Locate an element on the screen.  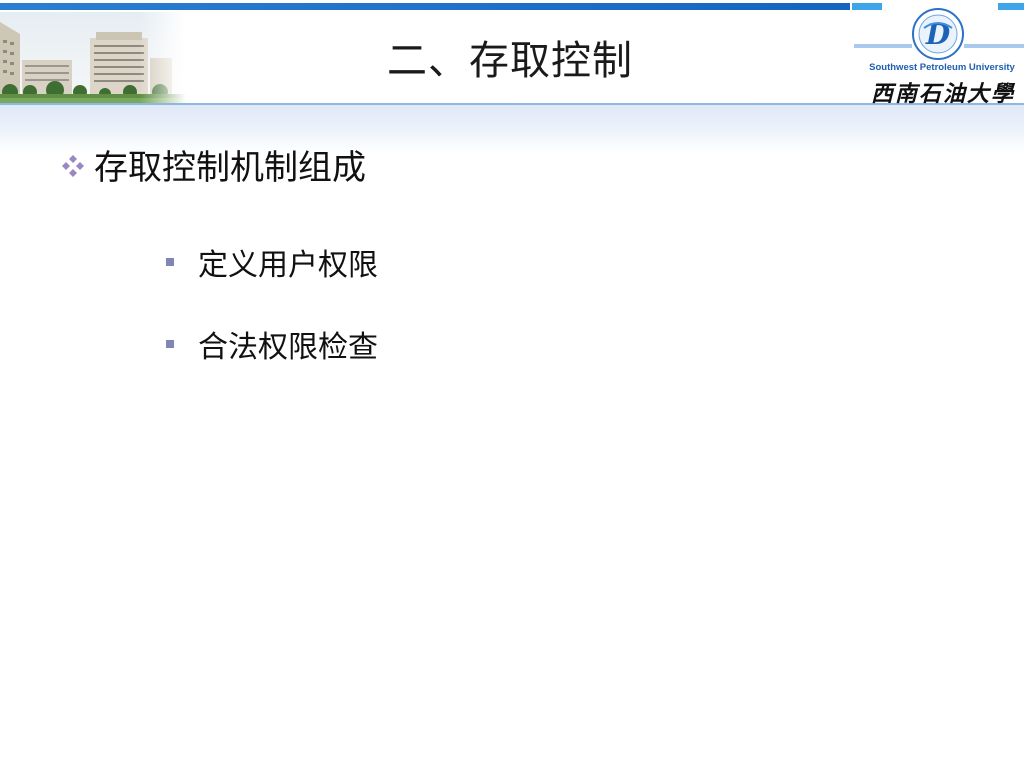
sub-bullet-text: 定义用户权限 is located at coordinates (288, 265).